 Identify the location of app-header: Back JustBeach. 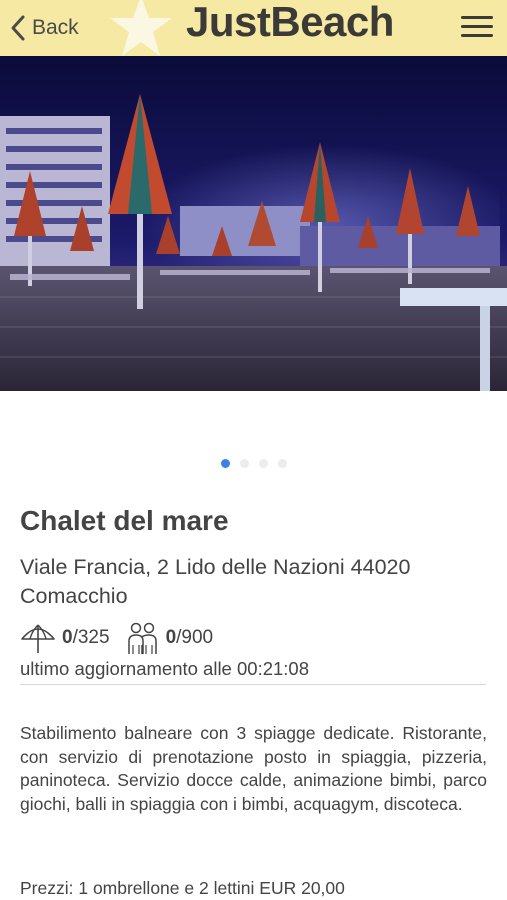
(253, 28).